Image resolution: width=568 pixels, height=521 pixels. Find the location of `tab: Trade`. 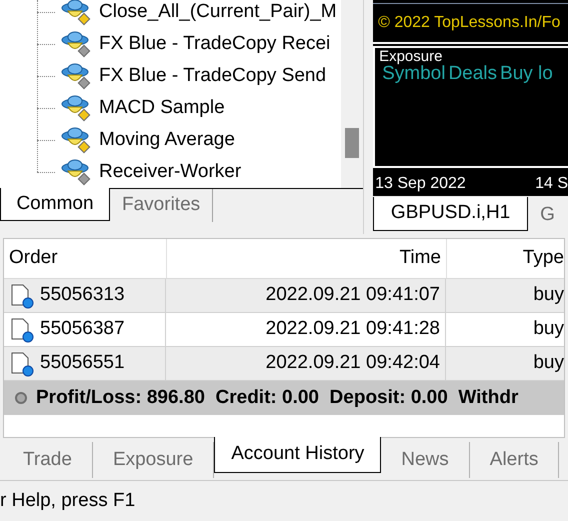

tab: Trade is located at coordinates (48, 460).